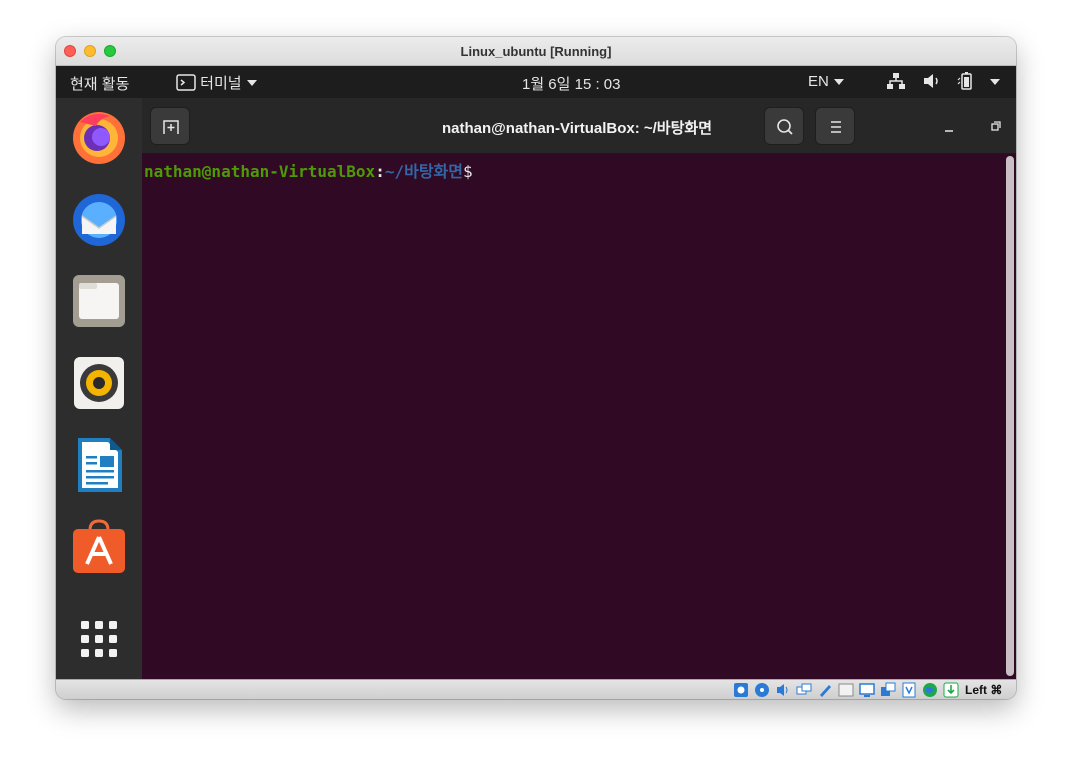  What do you see at coordinates (260, 171) in the screenshot?
I see `prompt-user-host: nathan@nathan-VirtualBox` at bounding box center [260, 171].